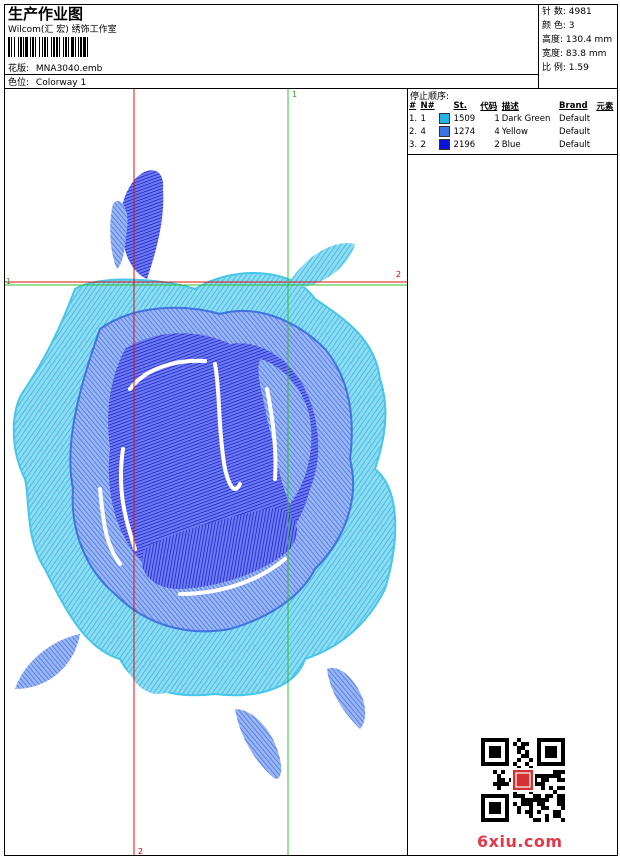 The width and height of the screenshot is (620, 860). Describe the element at coordinates (577, 40) in the screenshot. I see `design-height: 高度: 130.4 mm` at that location.